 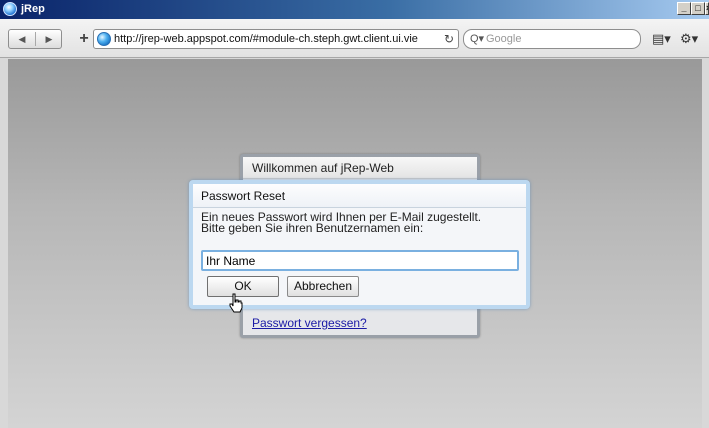 What do you see at coordinates (323, 286) in the screenshot?
I see `cancel-button: Abbrechen` at bounding box center [323, 286].